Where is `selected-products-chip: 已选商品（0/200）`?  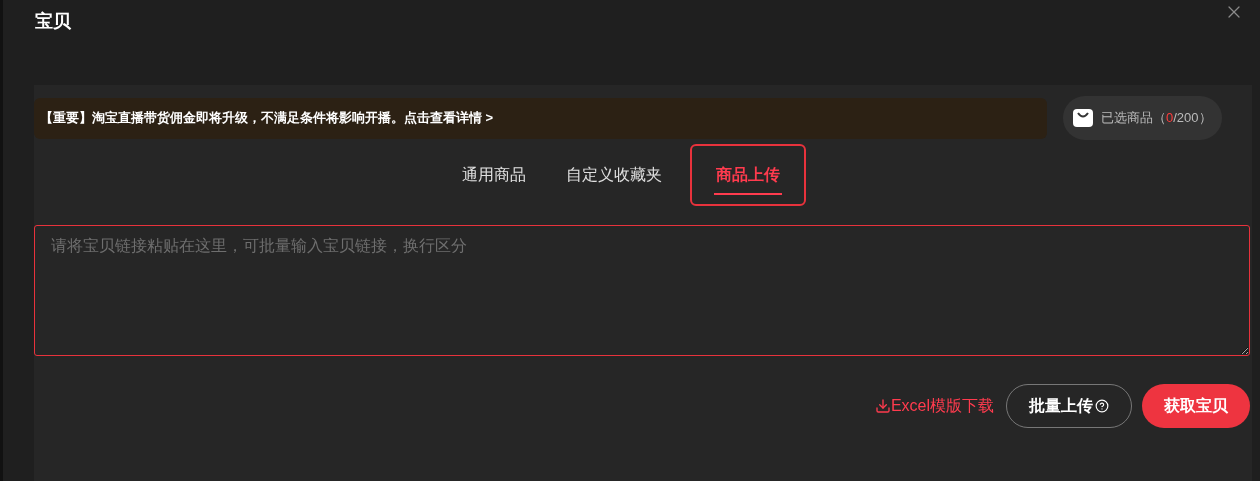
selected-products-chip: 已选商品（0/200） is located at coordinates (1142, 118).